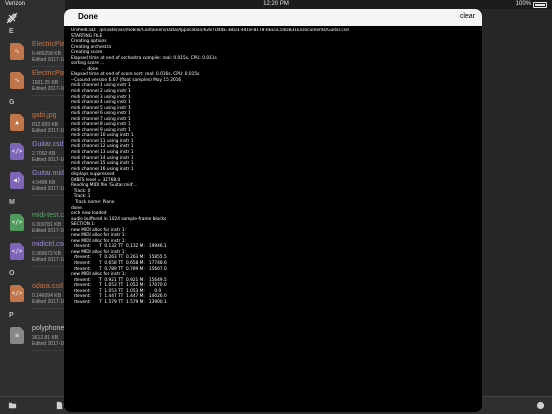 Image resolution: width=552 pixels, height=414 pixels. I want to click on file-meta: 1601.25 KB Edited 2017-10-, so click(48, 86).